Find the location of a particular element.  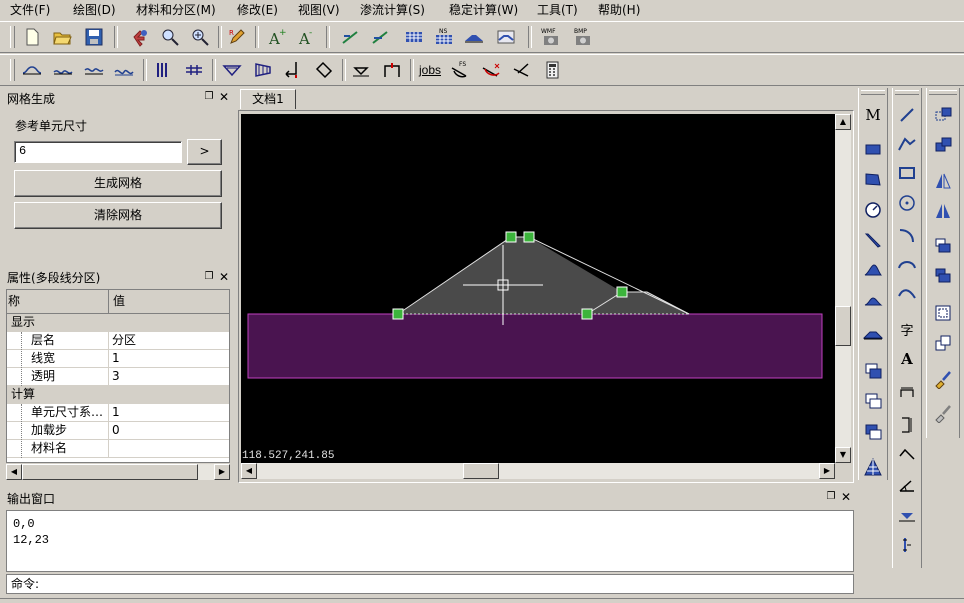

rectangle-draw-icon is located at coordinates (907, 173).